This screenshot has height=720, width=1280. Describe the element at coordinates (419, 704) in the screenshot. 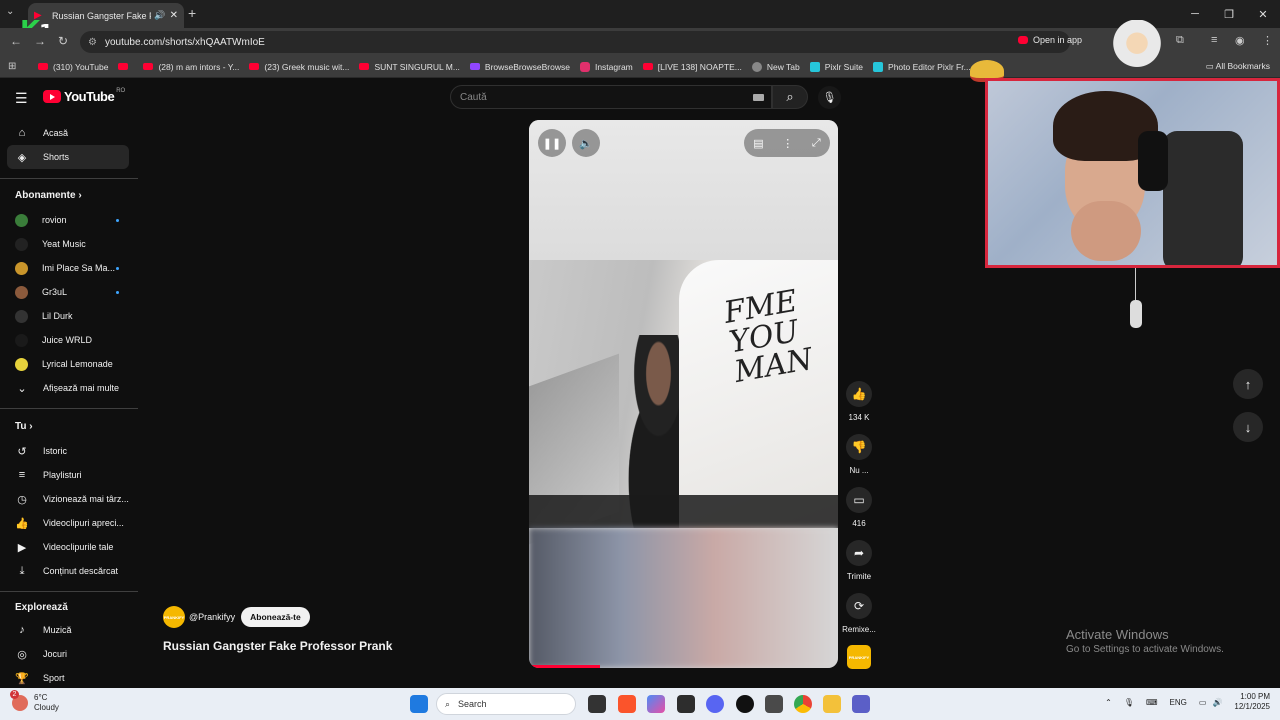

I see `start-button-icon` at that location.